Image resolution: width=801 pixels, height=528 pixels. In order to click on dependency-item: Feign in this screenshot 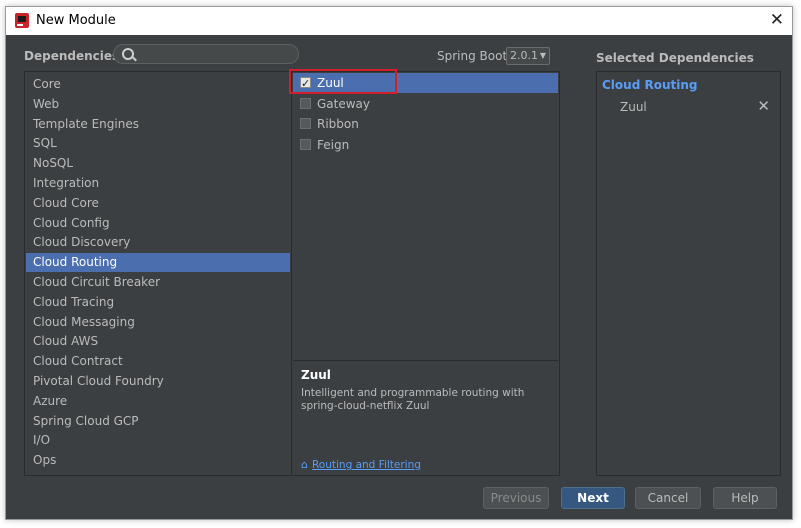, I will do `click(425, 145)`.